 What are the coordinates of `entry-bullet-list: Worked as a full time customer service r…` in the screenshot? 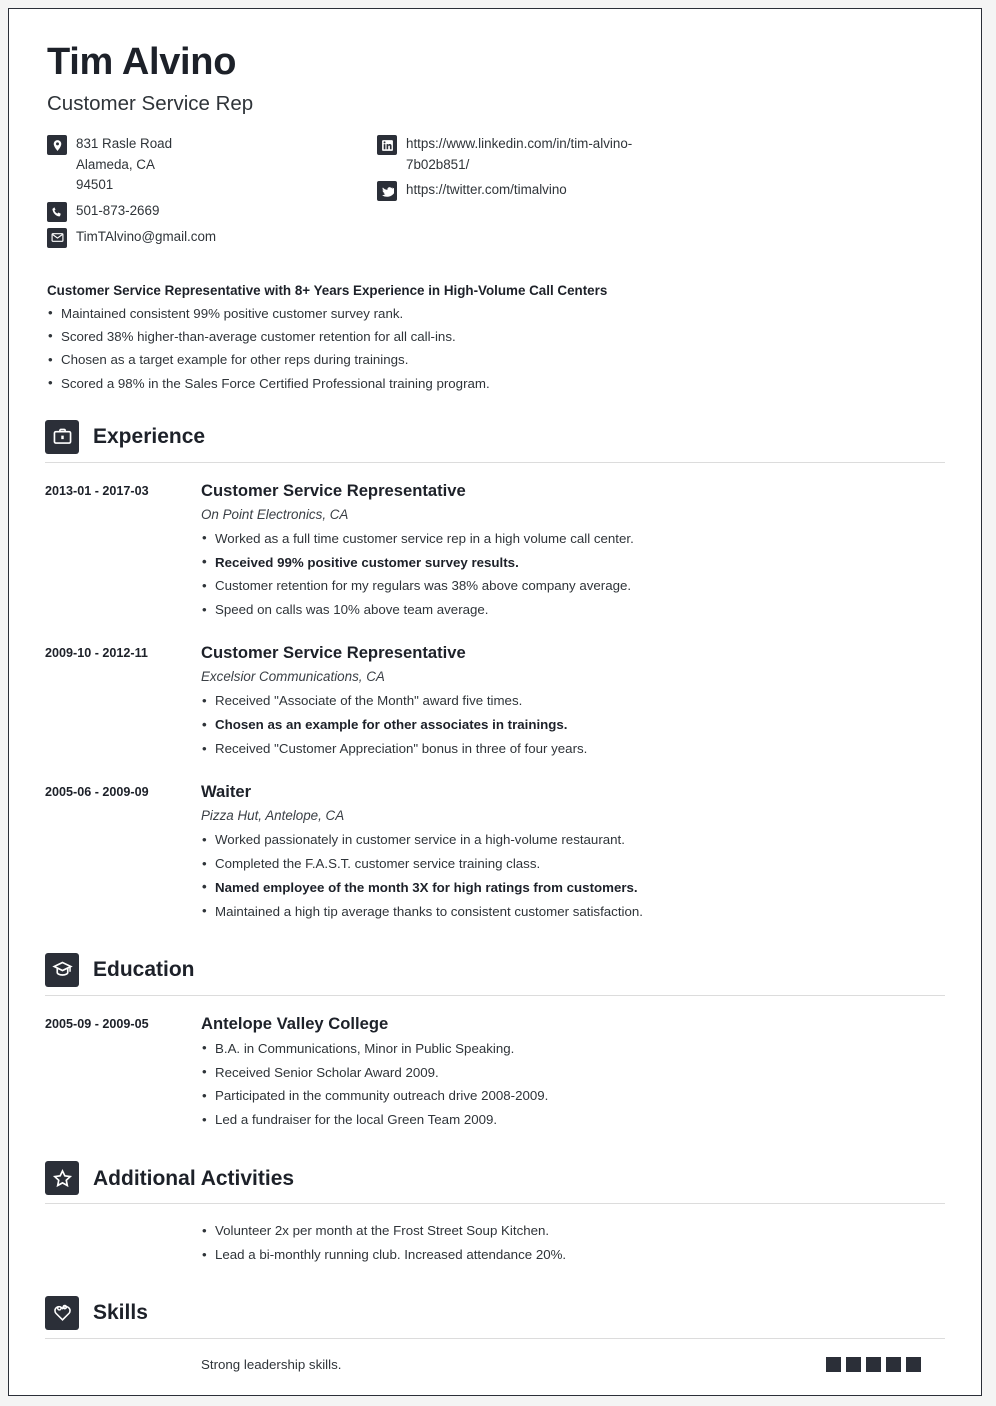 It's located at (573, 575).